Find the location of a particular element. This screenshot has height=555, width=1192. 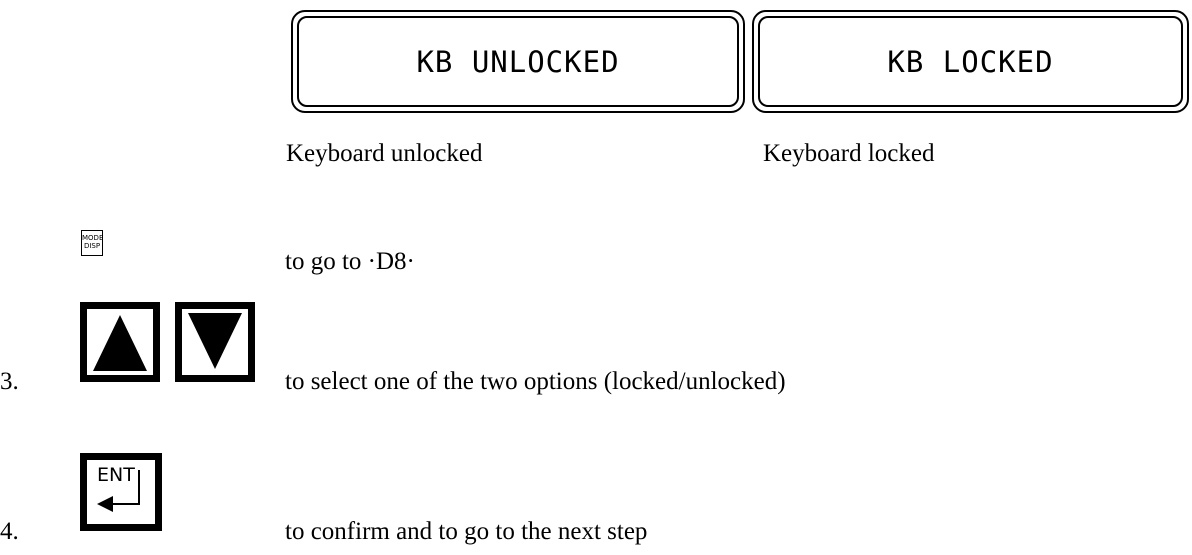

mode-disp-key-icon: MODE DISP is located at coordinates (92, 243).